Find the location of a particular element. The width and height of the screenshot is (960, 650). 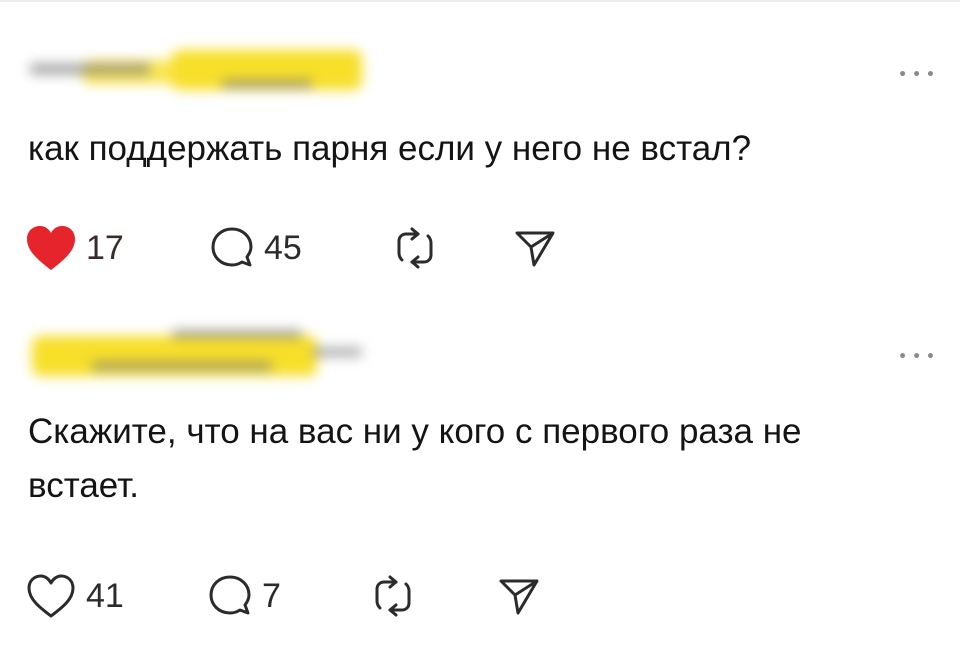

comment-count: 7 is located at coordinates (271, 595).